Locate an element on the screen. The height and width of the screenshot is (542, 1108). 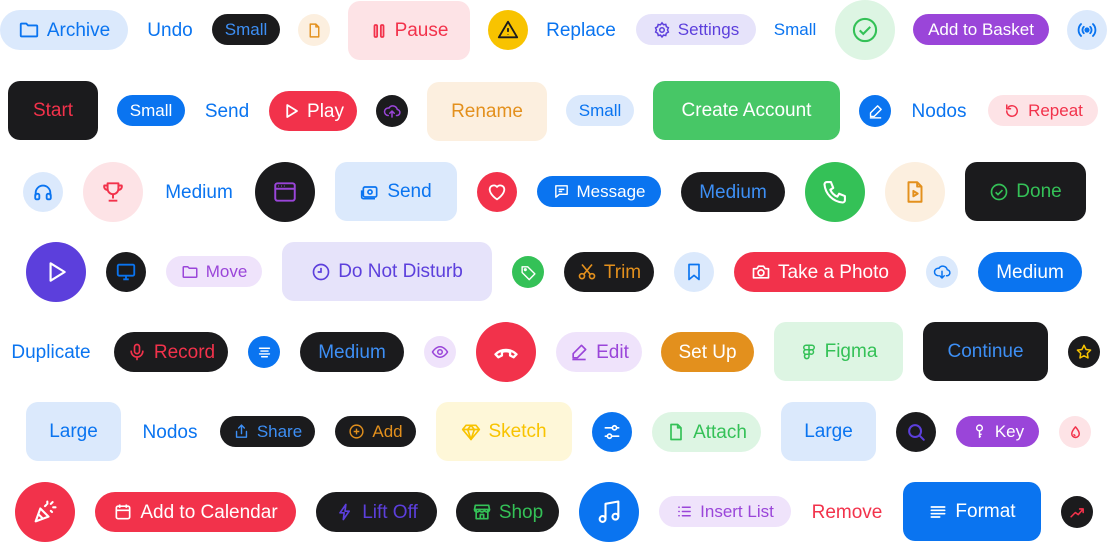
align-center-icon is located at coordinates (264, 352).